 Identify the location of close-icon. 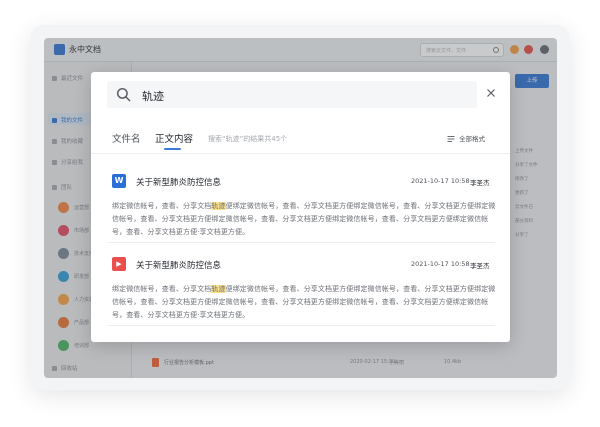
(491, 93).